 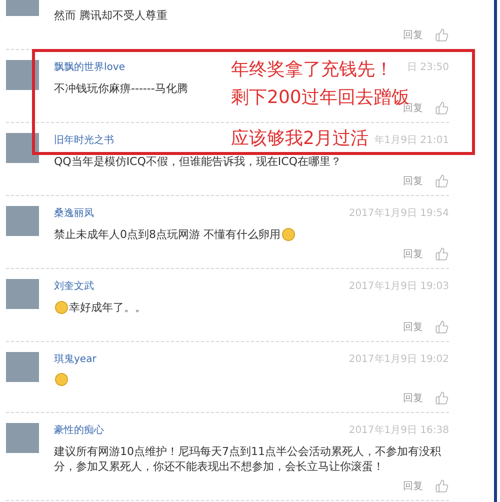 I want to click on timestamp: 2017年1月9日 19:54, so click(x=398, y=213).